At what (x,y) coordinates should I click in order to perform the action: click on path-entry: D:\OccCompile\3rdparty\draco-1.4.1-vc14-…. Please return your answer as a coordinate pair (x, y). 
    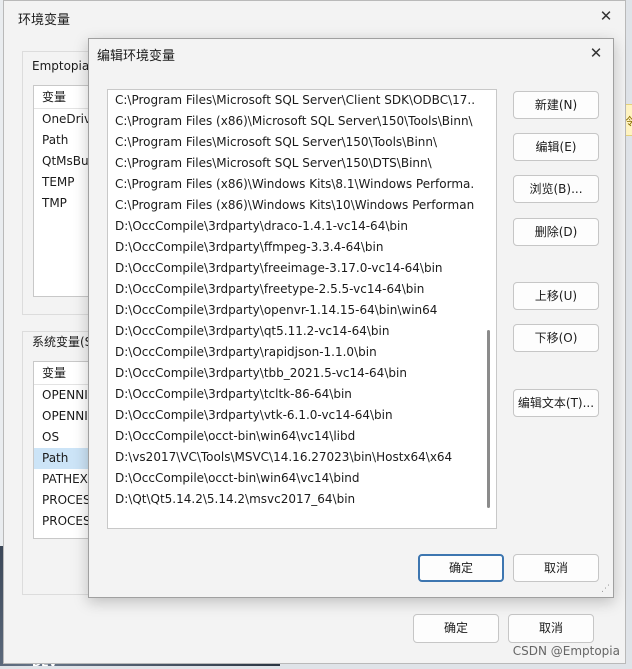
    Looking at the image, I should click on (291, 226).